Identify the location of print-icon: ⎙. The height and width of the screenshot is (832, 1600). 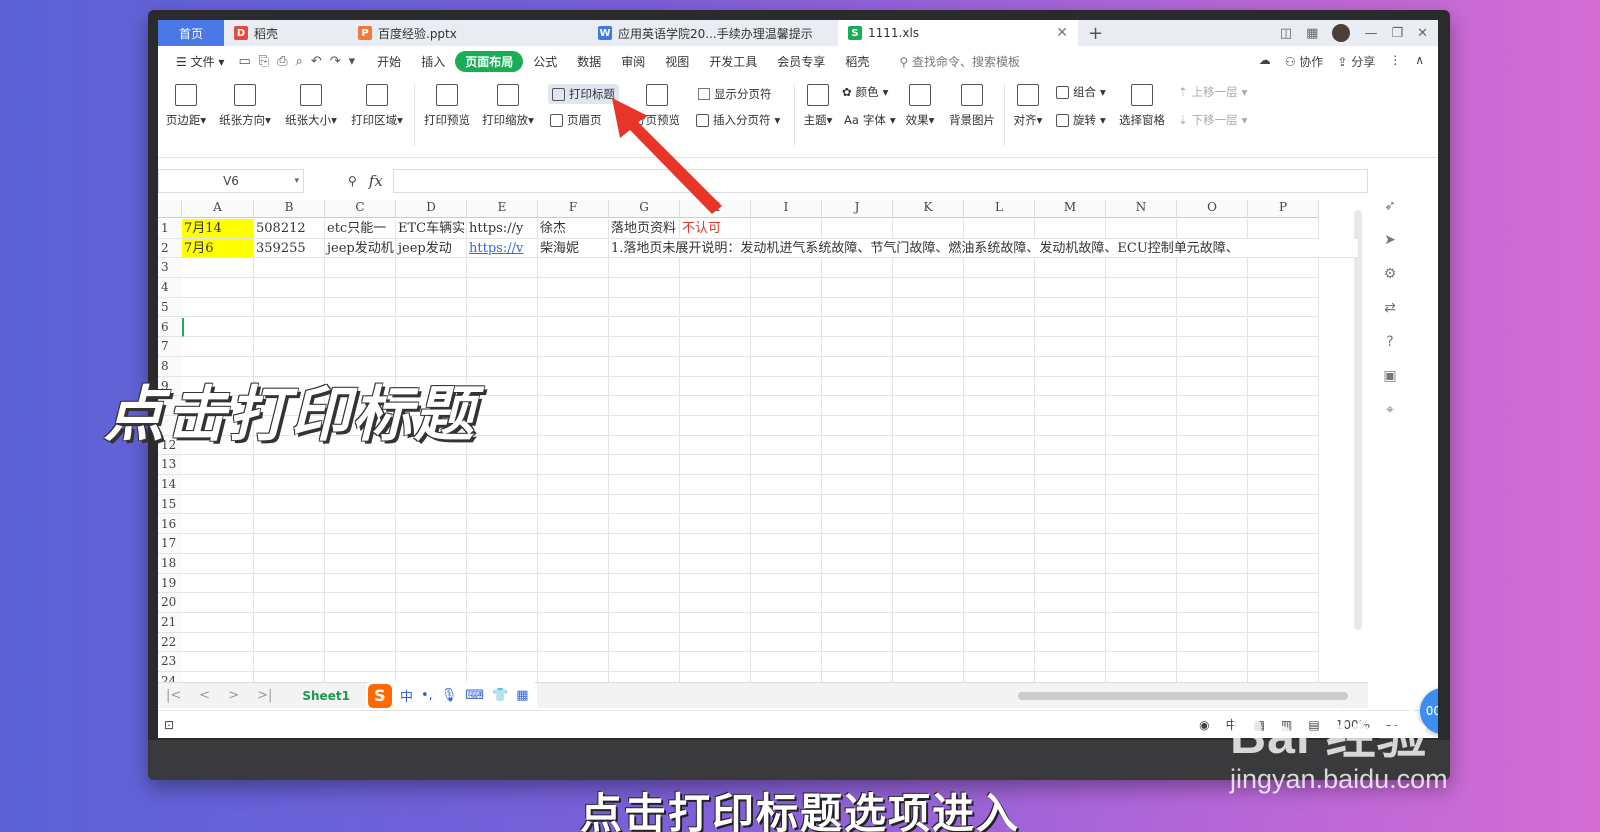
(282, 61).